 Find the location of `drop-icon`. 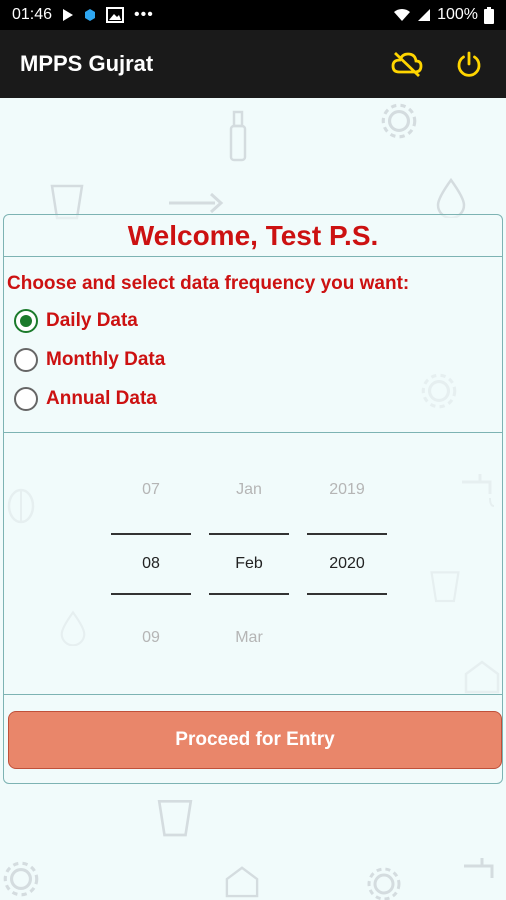

drop-icon is located at coordinates (451, 198).